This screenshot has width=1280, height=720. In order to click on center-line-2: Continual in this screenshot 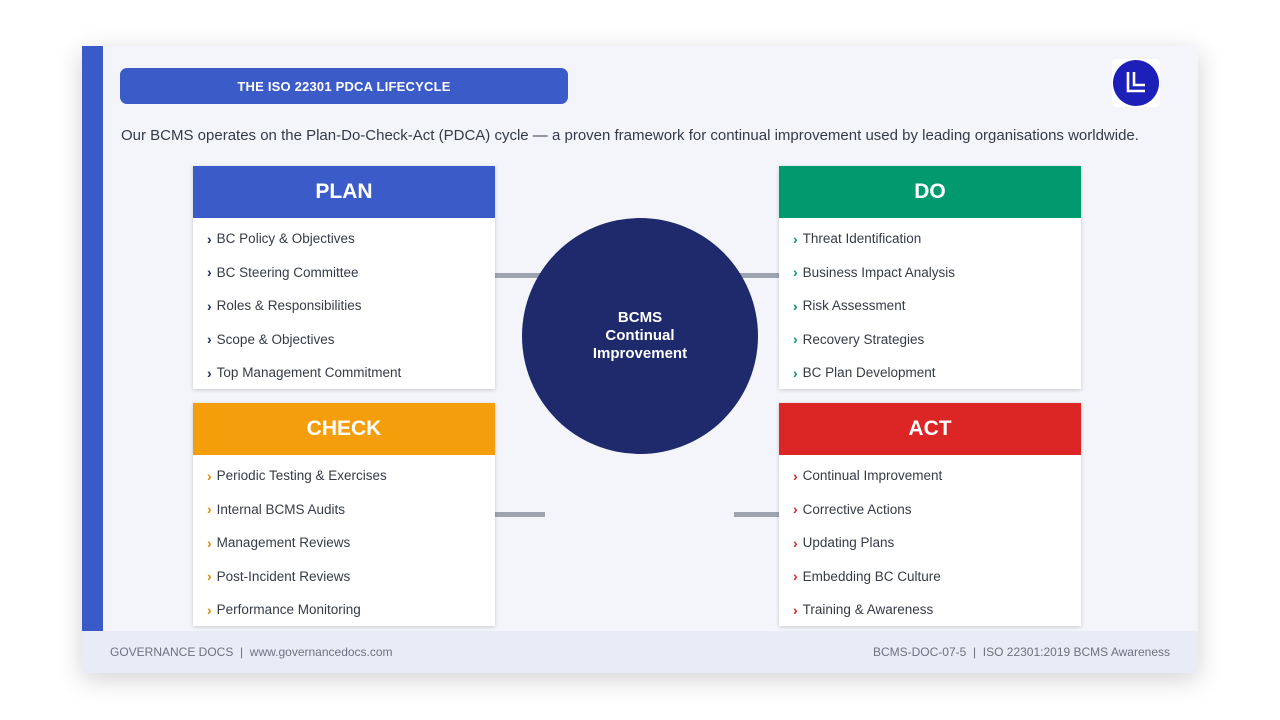, I will do `click(640, 335)`.